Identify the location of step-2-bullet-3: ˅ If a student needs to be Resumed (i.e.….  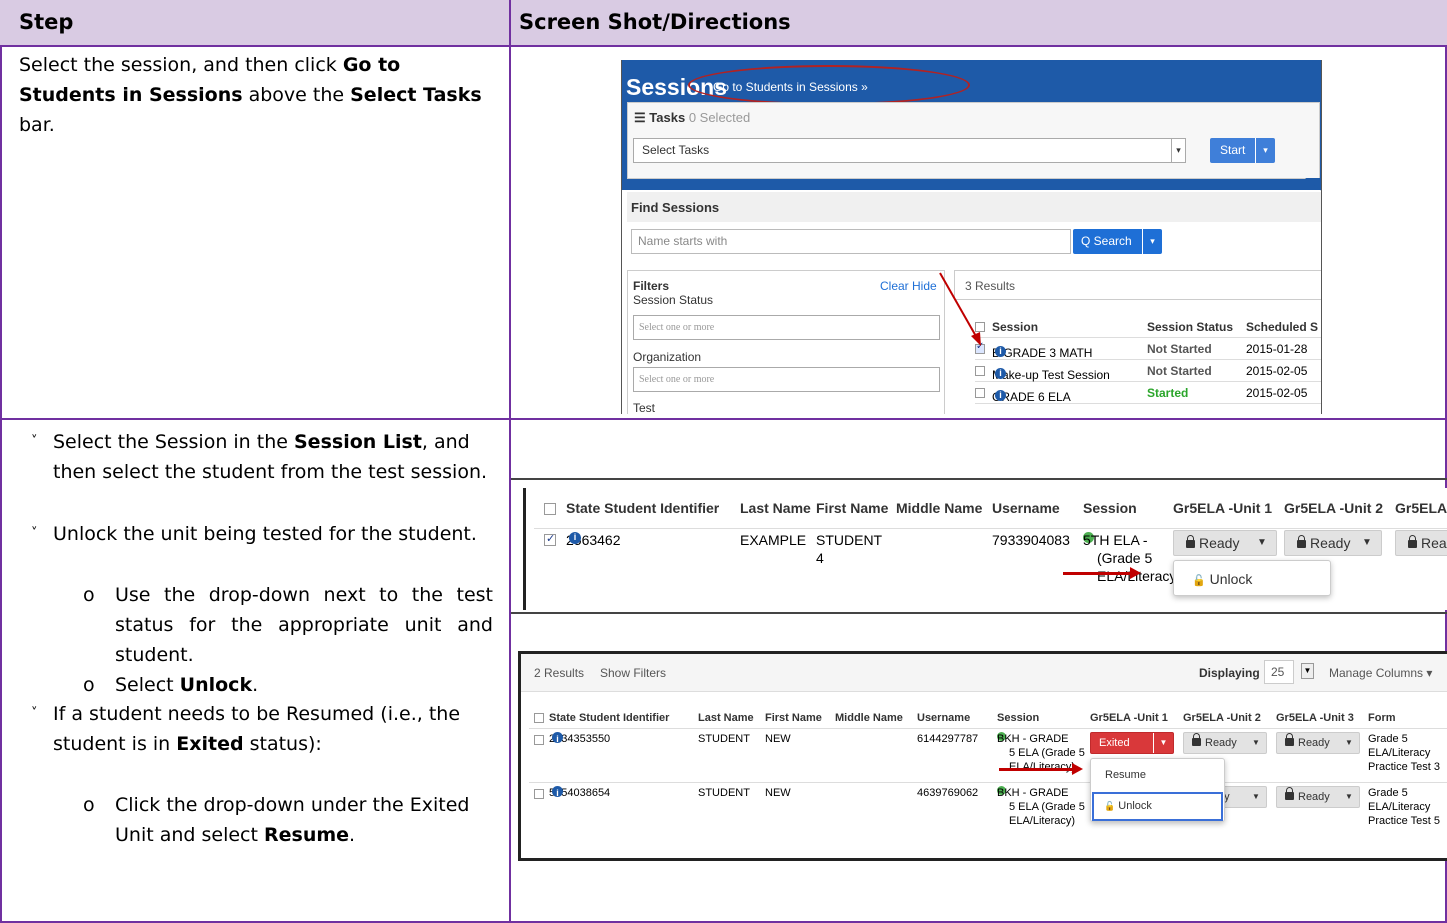
(262, 729).